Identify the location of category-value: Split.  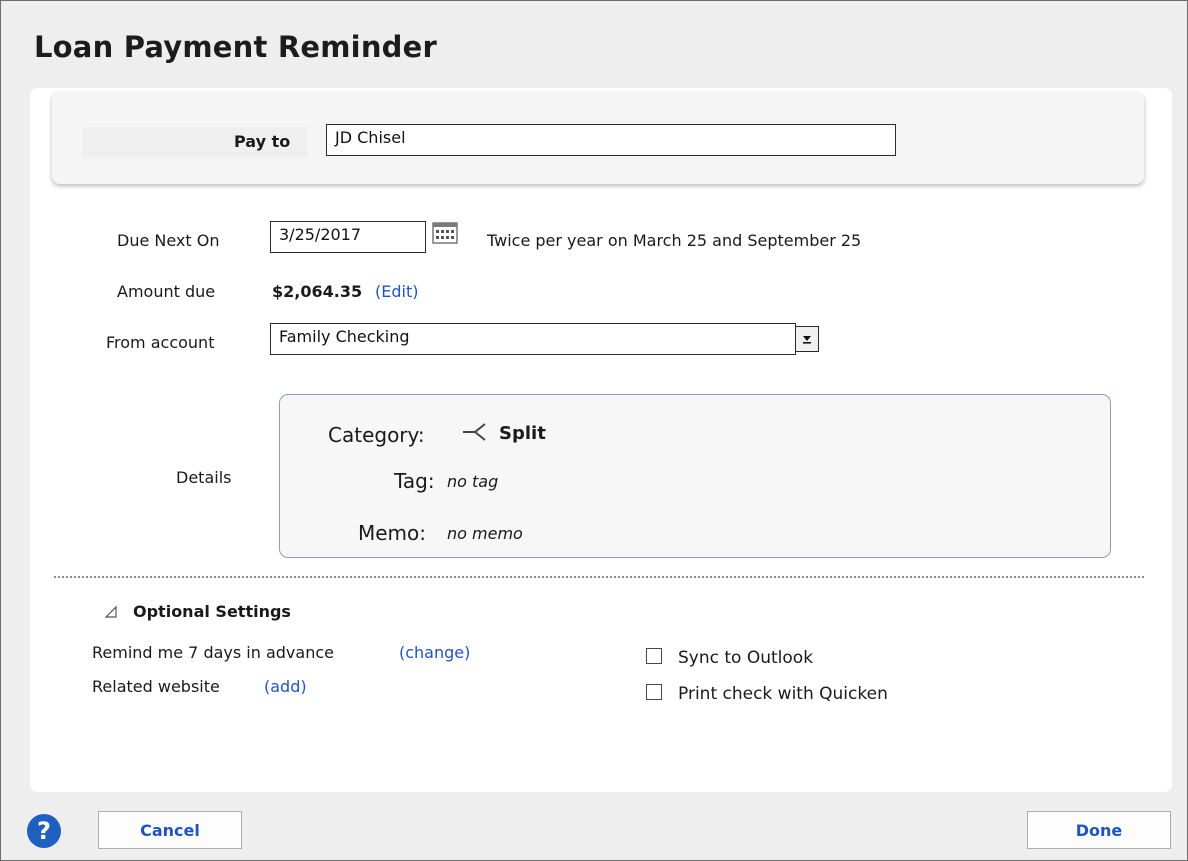
(522, 433).